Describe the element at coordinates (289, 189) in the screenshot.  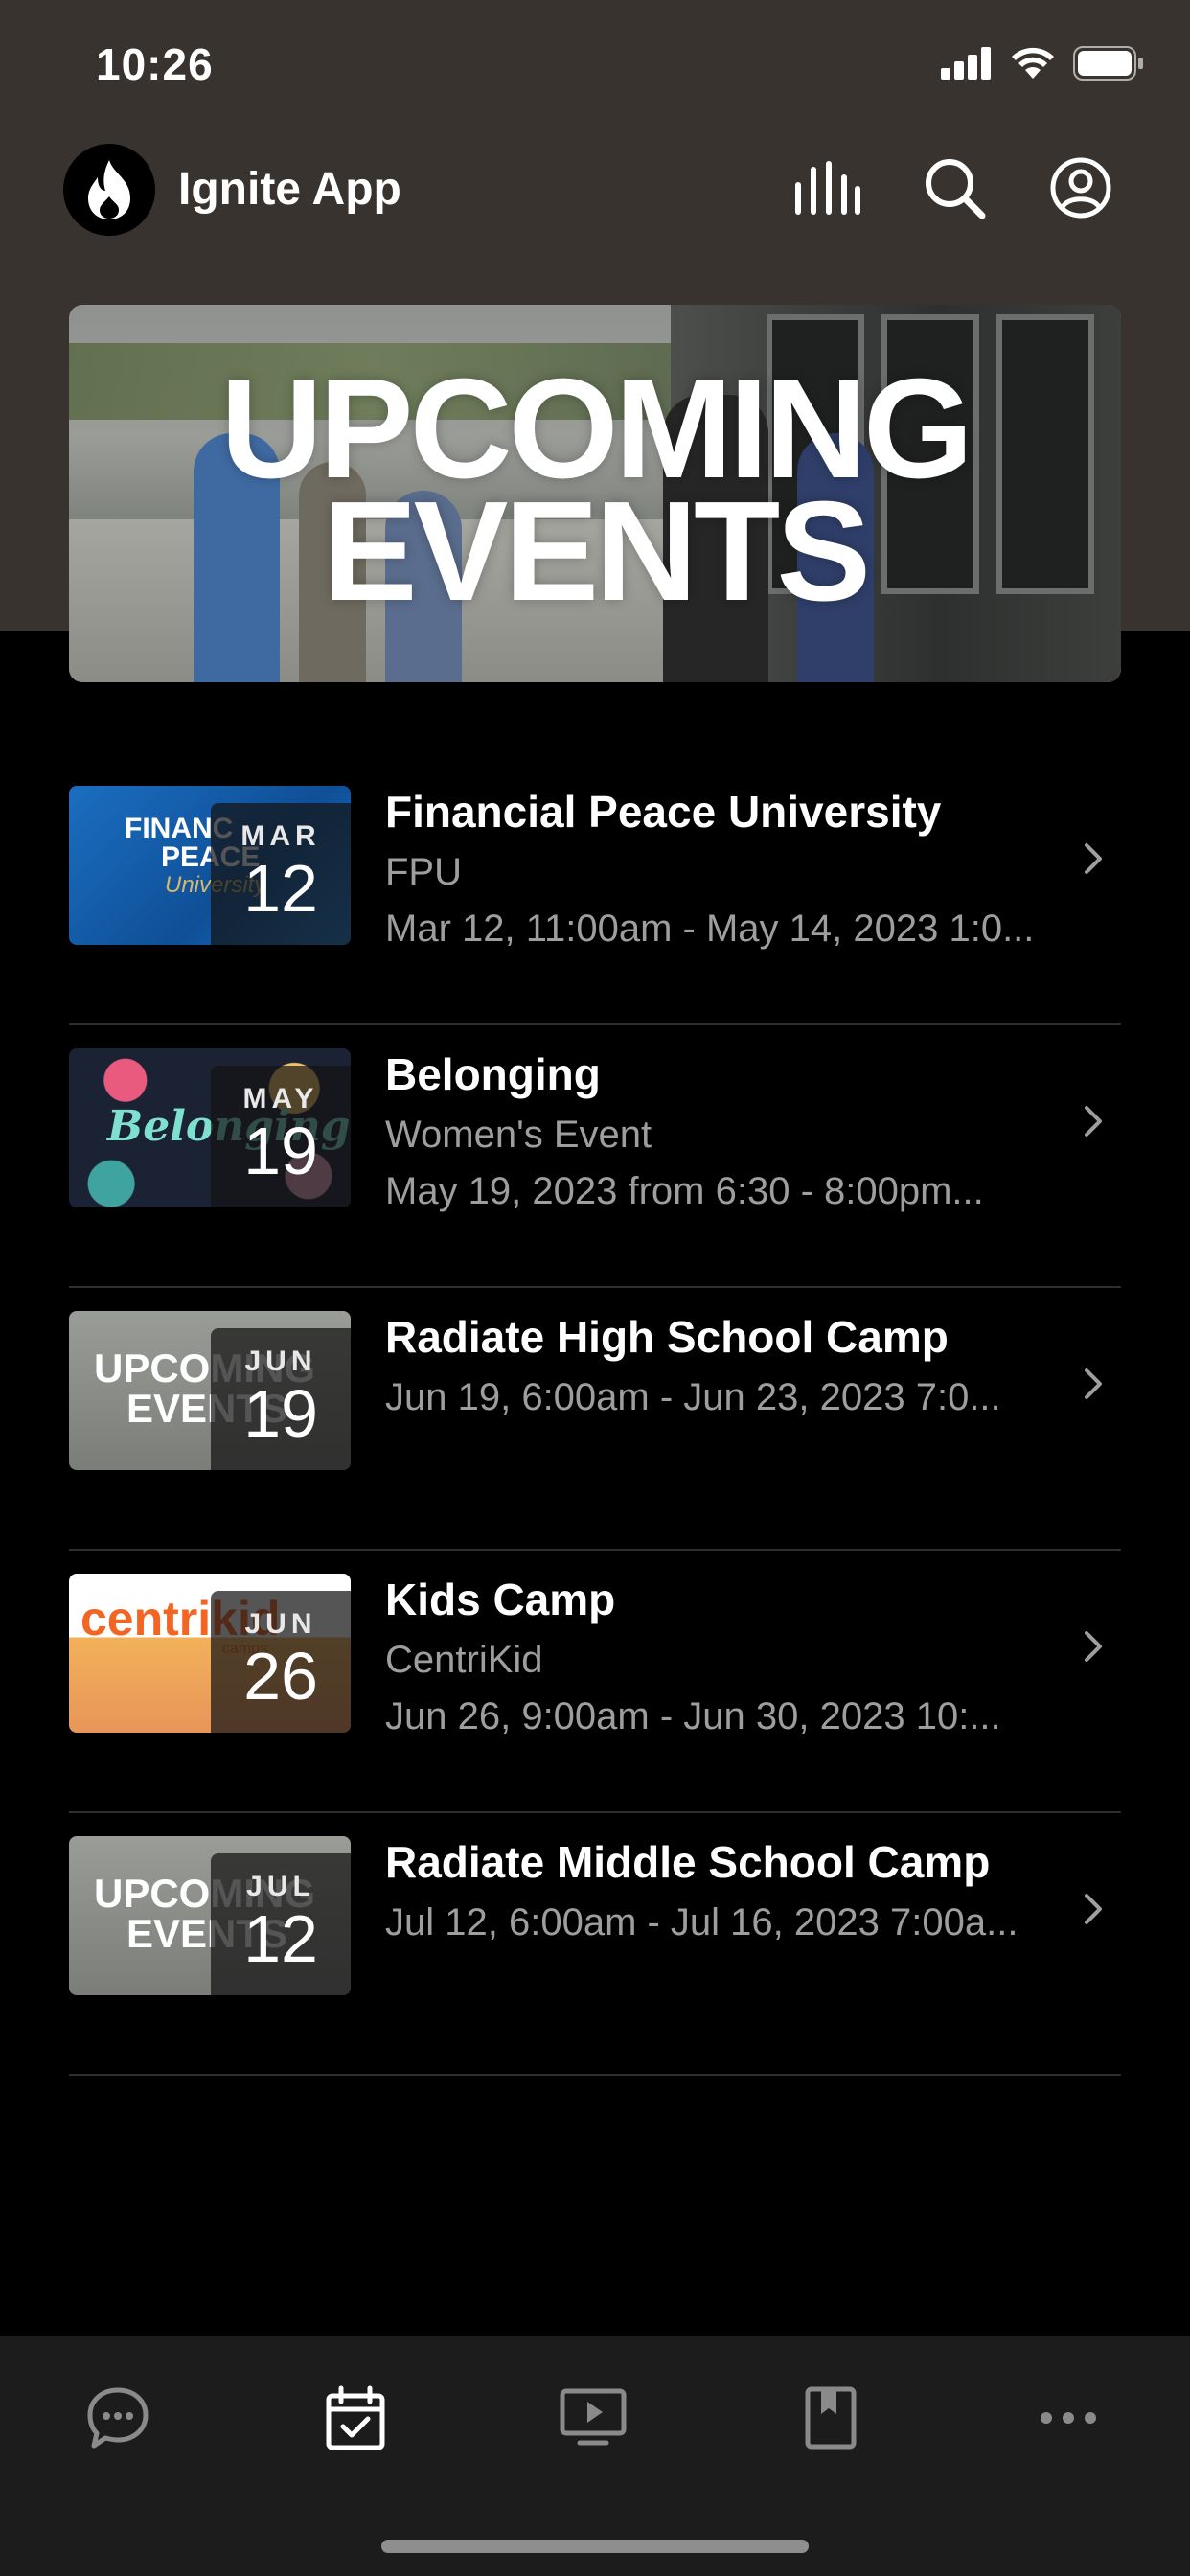
I see `app-title: Ignite App` at that location.